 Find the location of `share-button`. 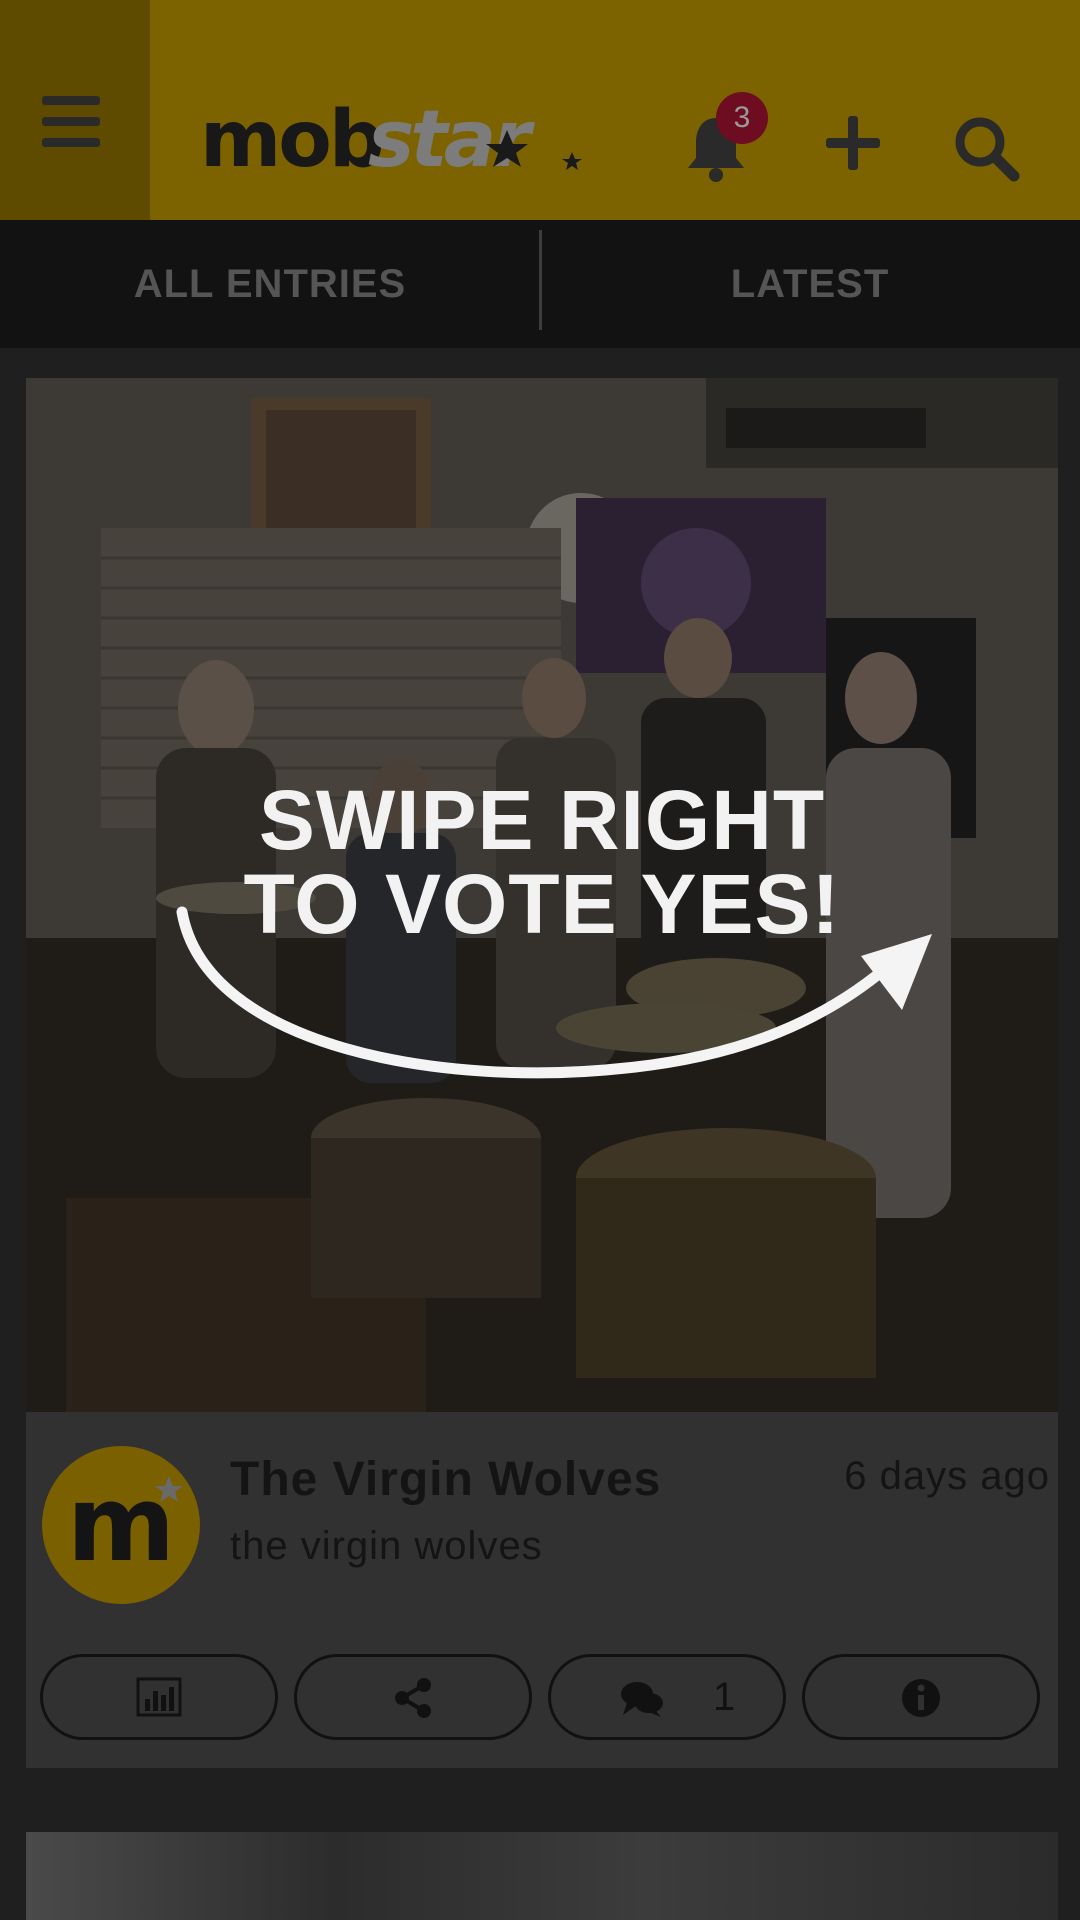

share-button is located at coordinates (413, 1697).